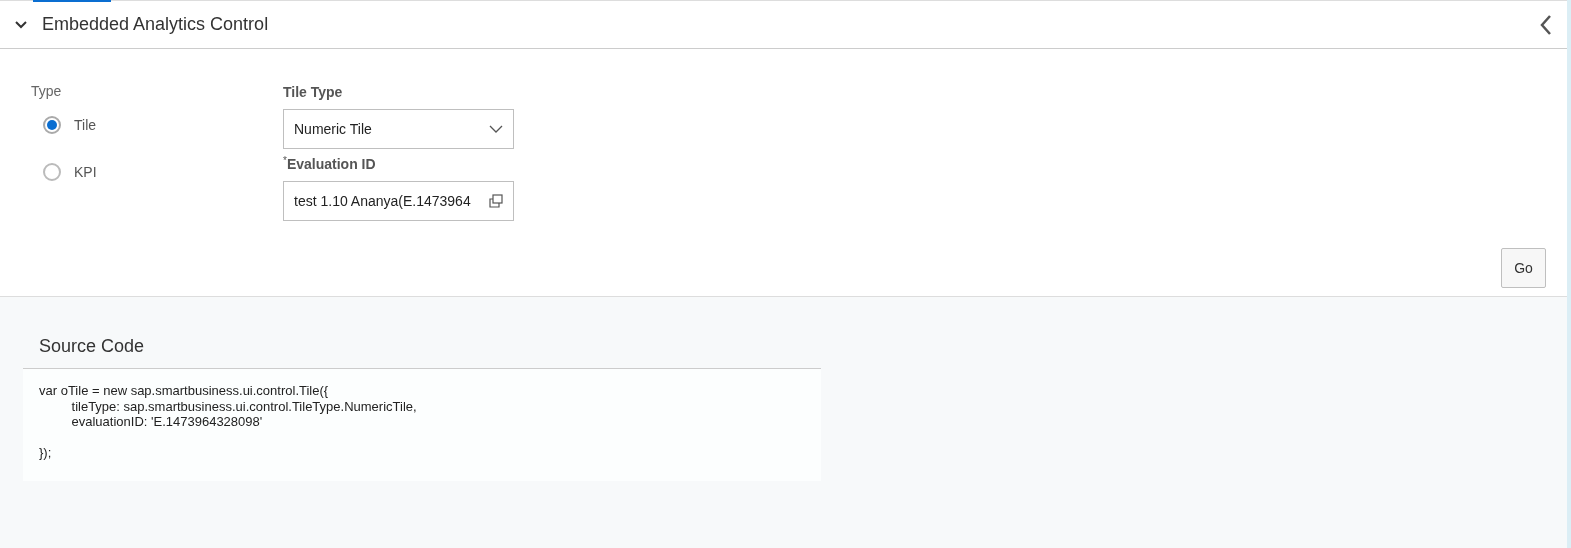  Describe the element at coordinates (285, 160) in the screenshot. I see `required-mark: *` at that location.